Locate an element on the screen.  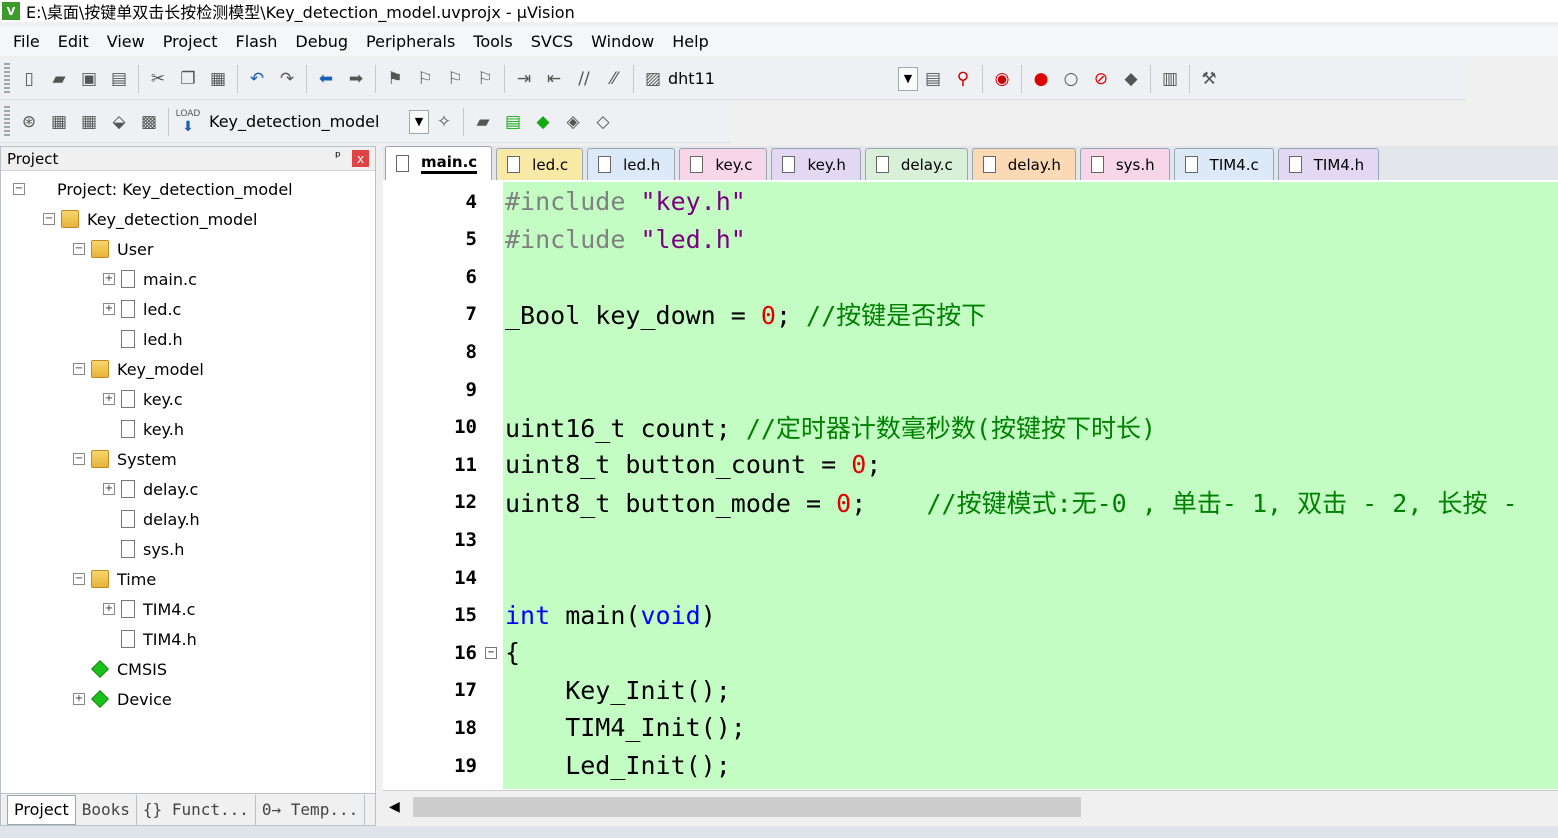
tree-node-label: delay.h is located at coordinates (171, 519).